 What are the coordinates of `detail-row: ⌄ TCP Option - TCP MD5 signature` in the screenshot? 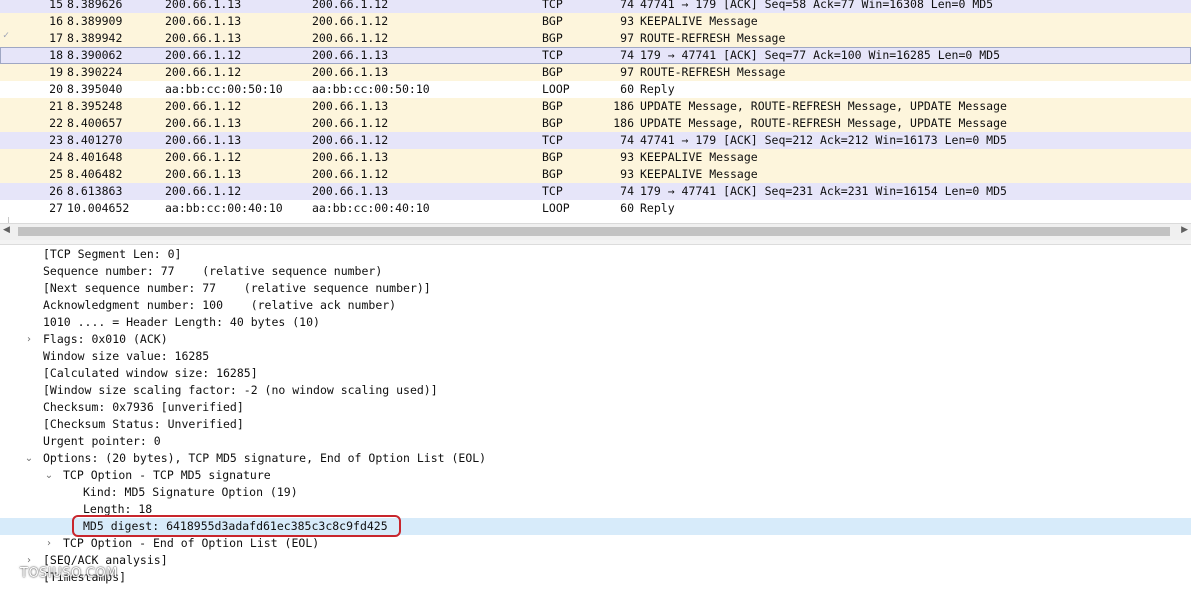 It's located at (595, 475).